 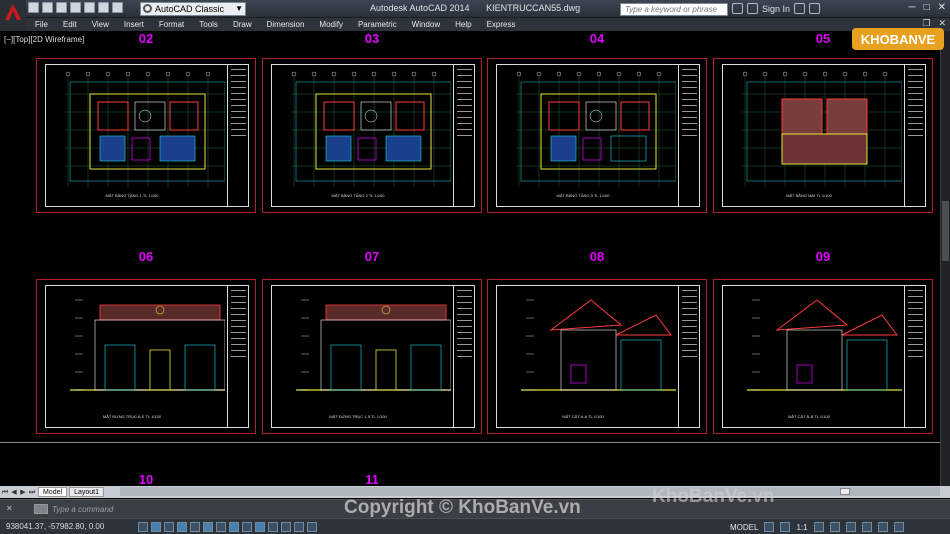 What do you see at coordinates (14, 492) in the screenshot?
I see `prev-tab-icon: ◀` at bounding box center [14, 492].